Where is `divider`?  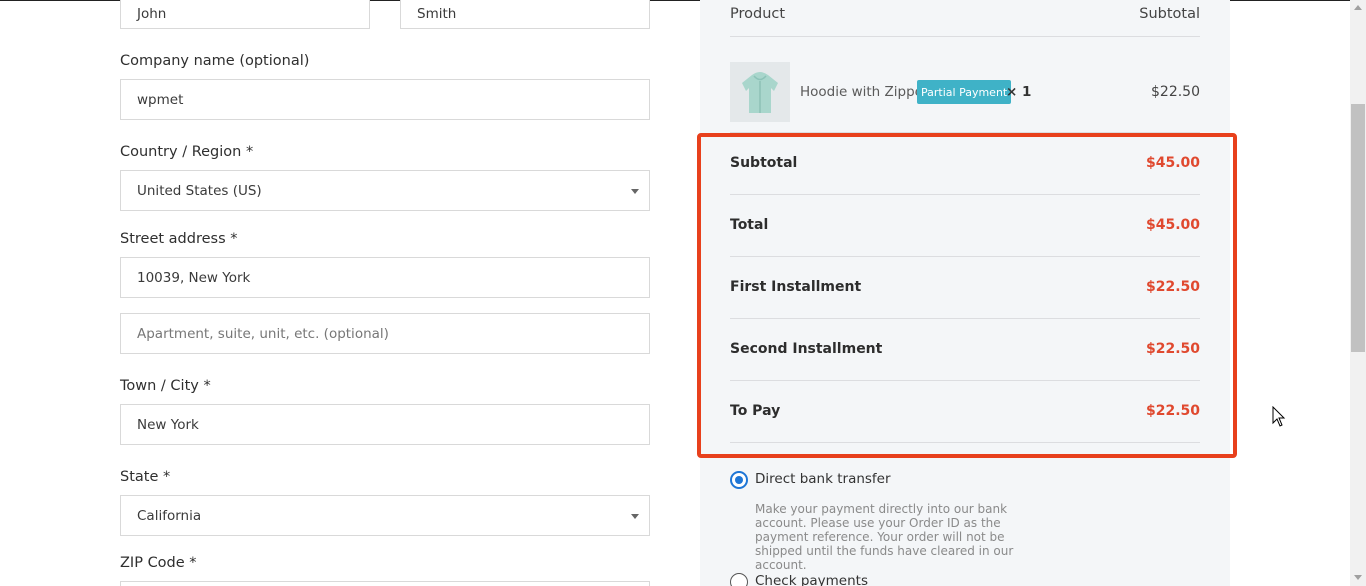 divider is located at coordinates (965, 36).